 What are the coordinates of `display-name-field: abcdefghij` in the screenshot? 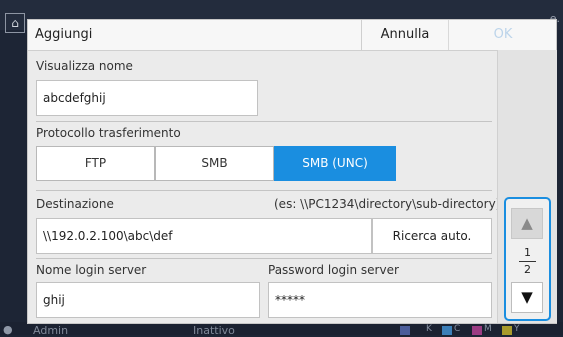 It's located at (147, 98).